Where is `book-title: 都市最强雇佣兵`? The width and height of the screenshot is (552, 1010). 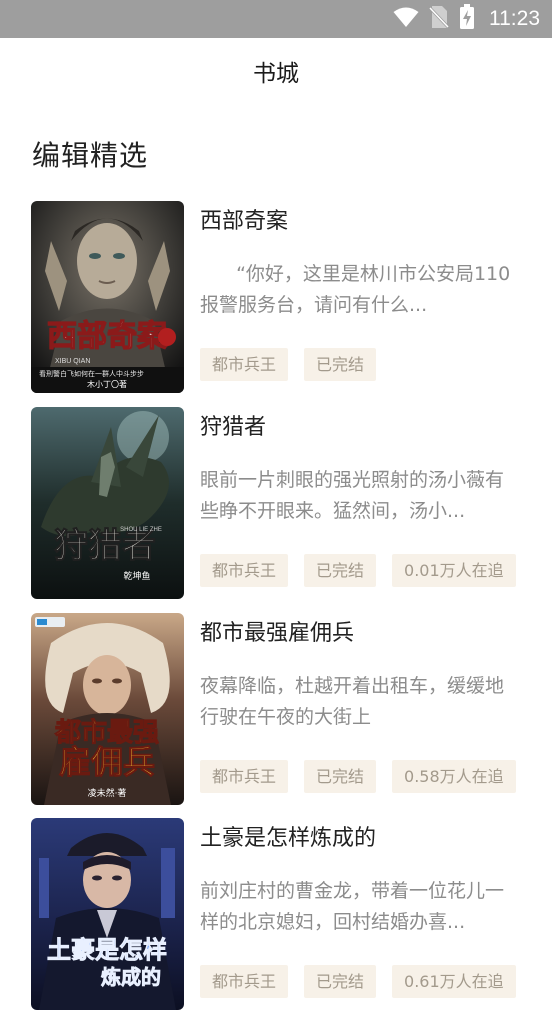
book-title: 都市最强雇佣兵 is located at coordinates (277, 631).